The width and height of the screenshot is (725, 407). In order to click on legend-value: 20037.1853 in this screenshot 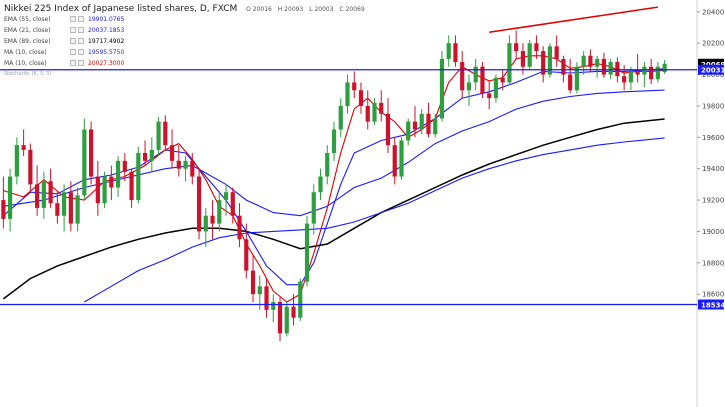, I will do `click(106, 30)`.